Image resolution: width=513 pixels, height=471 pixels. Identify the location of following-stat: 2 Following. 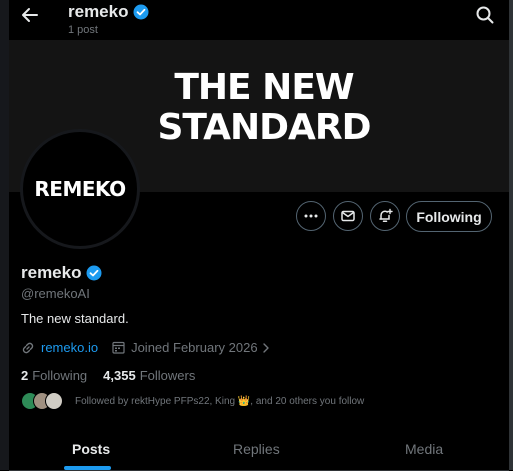
(54, 375).